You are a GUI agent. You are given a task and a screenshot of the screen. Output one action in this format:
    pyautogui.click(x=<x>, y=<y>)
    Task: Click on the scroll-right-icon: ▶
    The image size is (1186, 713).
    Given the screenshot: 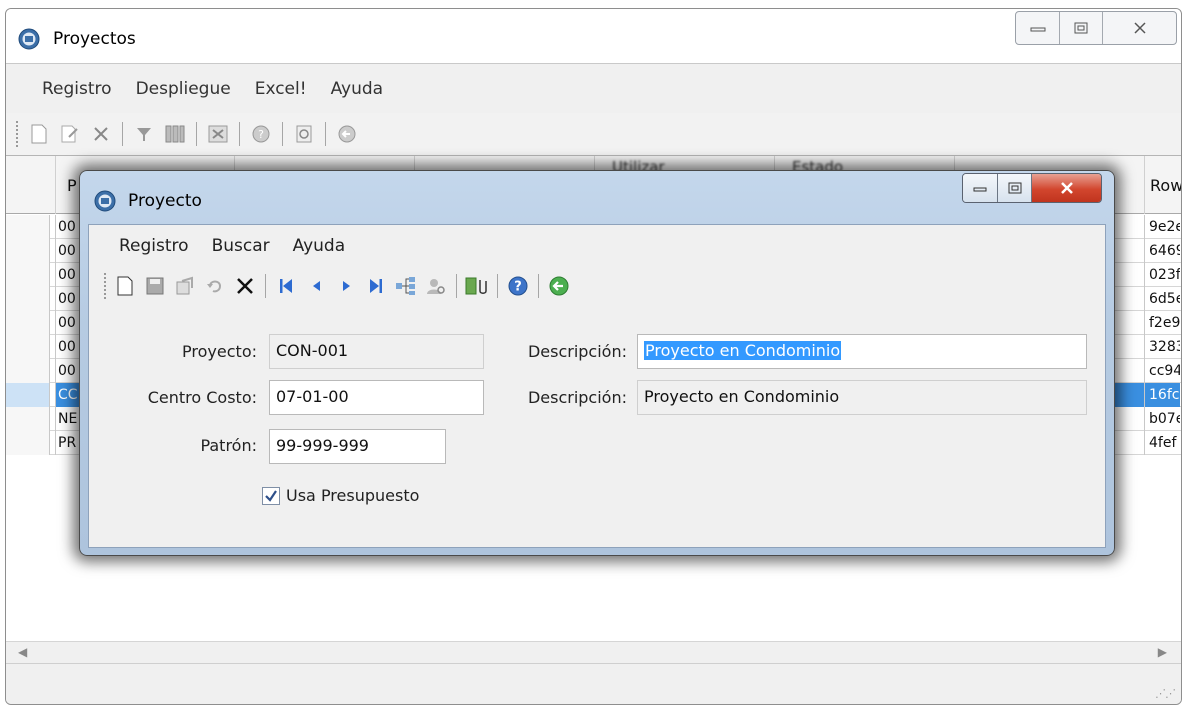 What is the action you would take?
    pyautogui.click(x=1162, y=652)
    